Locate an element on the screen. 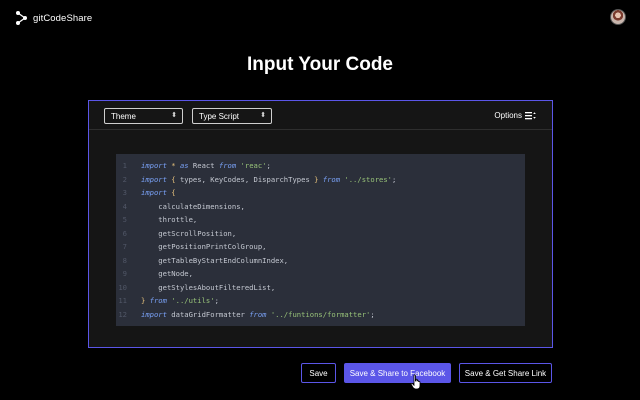 This screenshot has height=400, width=640. code-line: 10 getStylesAboutFilteredList, is located at coordinates (320, 289).